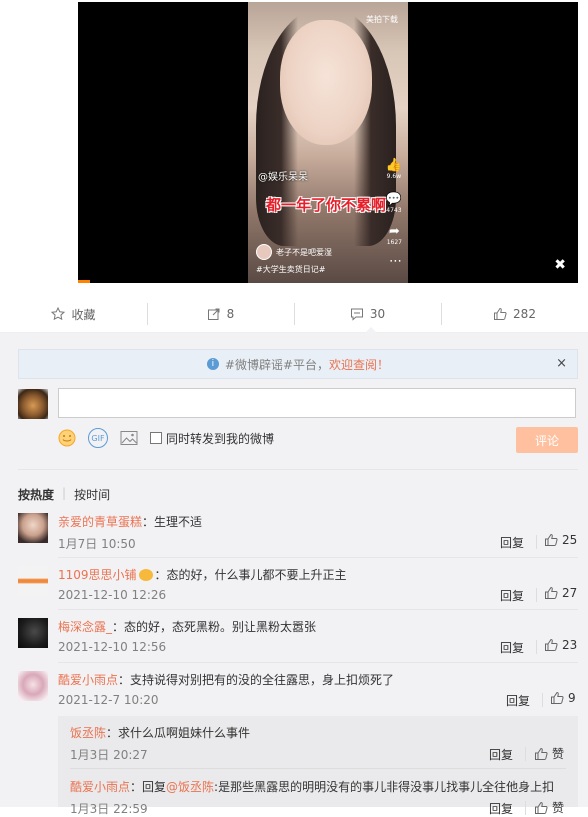  Describe the element at coordinates (109, 755) in the screenshot. I see `comment-time: 1月3日 20:27` at that location.